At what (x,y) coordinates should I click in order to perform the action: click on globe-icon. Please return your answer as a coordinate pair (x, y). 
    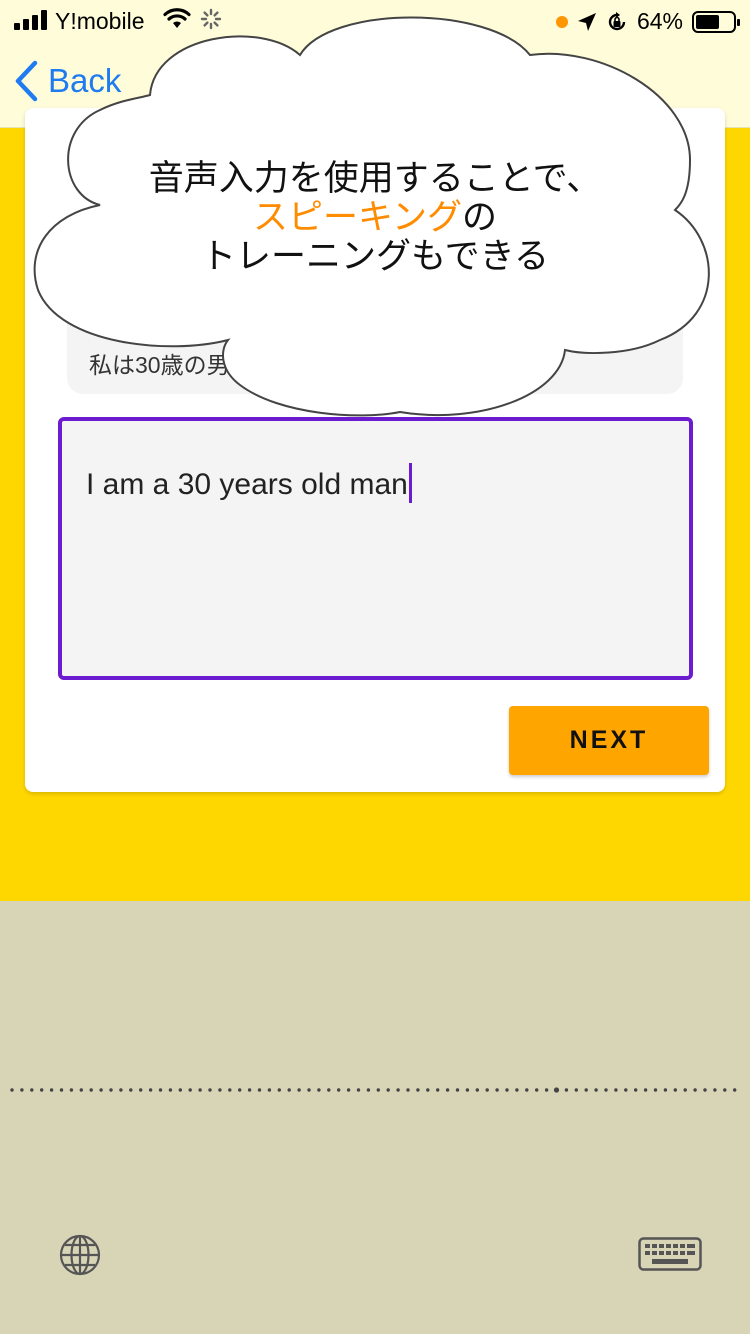
    Looking at the image, I should click on (80, 1255).